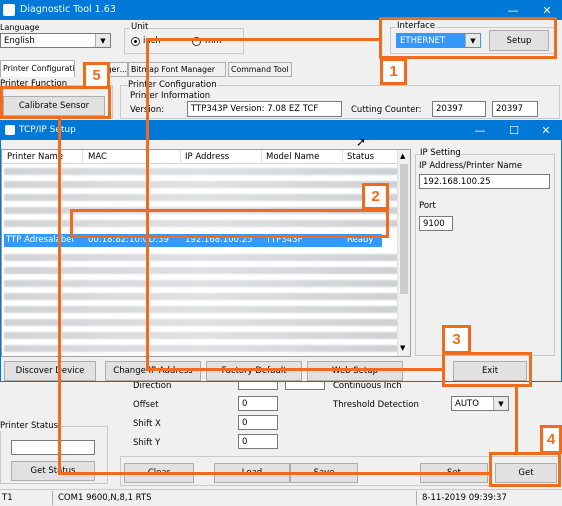  Describe the element at coordinates (367, 386) in the screenshot. I see `continuous-inch-label: Continuous Inch` at that location.